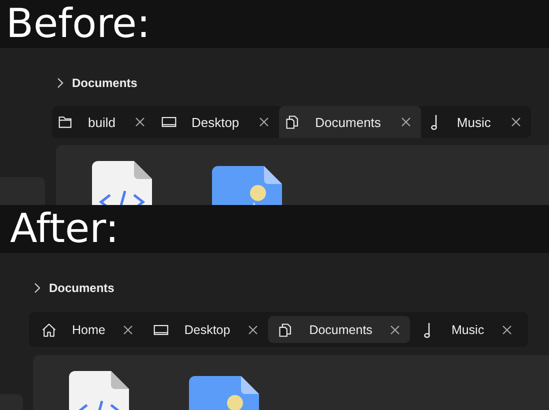  What do you see at coordinates (49, 329) in the screenshot?
I see `home-icon` at bounding box center [49, 329].